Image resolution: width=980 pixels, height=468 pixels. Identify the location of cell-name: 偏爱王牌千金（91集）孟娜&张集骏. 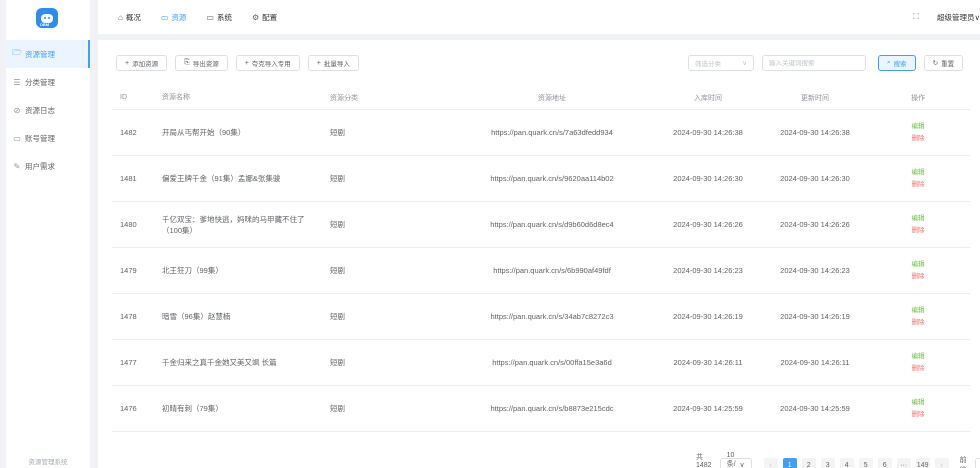
(221, 178).